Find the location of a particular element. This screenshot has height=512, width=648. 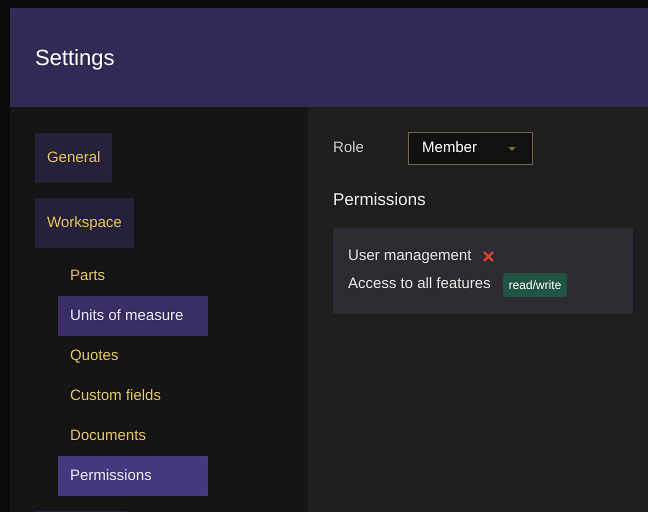

sidebar-item: General is located at coordinates (73, 158).